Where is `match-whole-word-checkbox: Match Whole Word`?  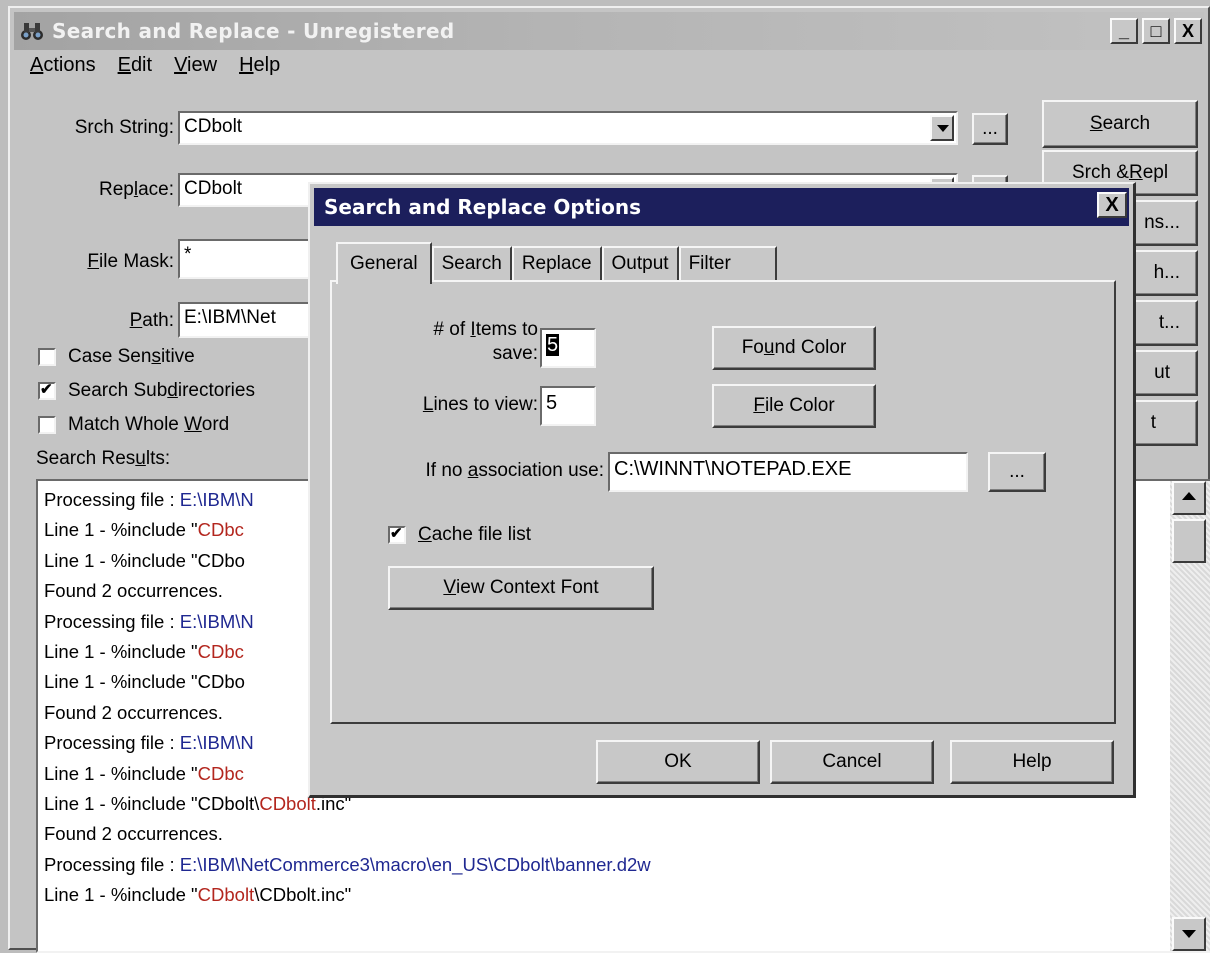
match-whole-word-checkbox: Match Whole Word is located at coordinates (133, 425).